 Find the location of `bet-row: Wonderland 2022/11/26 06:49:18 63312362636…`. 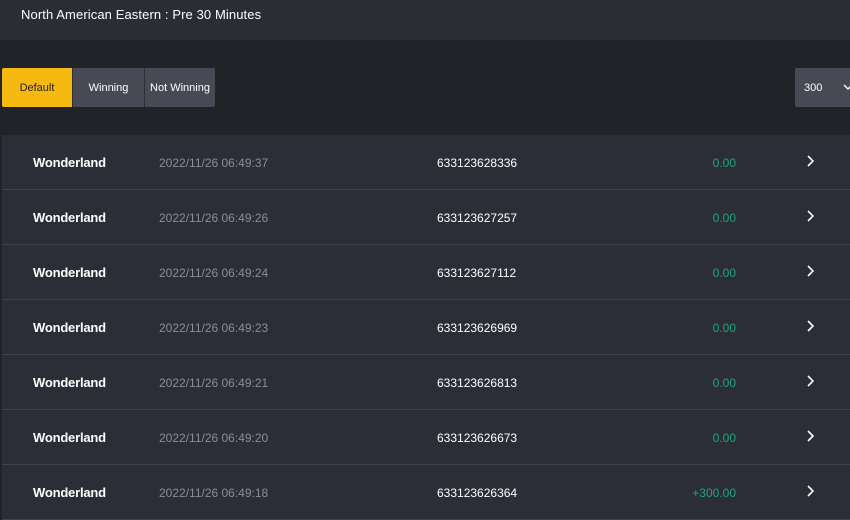

bet-row: Wonderland 2022/11/26 06:49:18 63312362636… is located at coordinates (426, 492).